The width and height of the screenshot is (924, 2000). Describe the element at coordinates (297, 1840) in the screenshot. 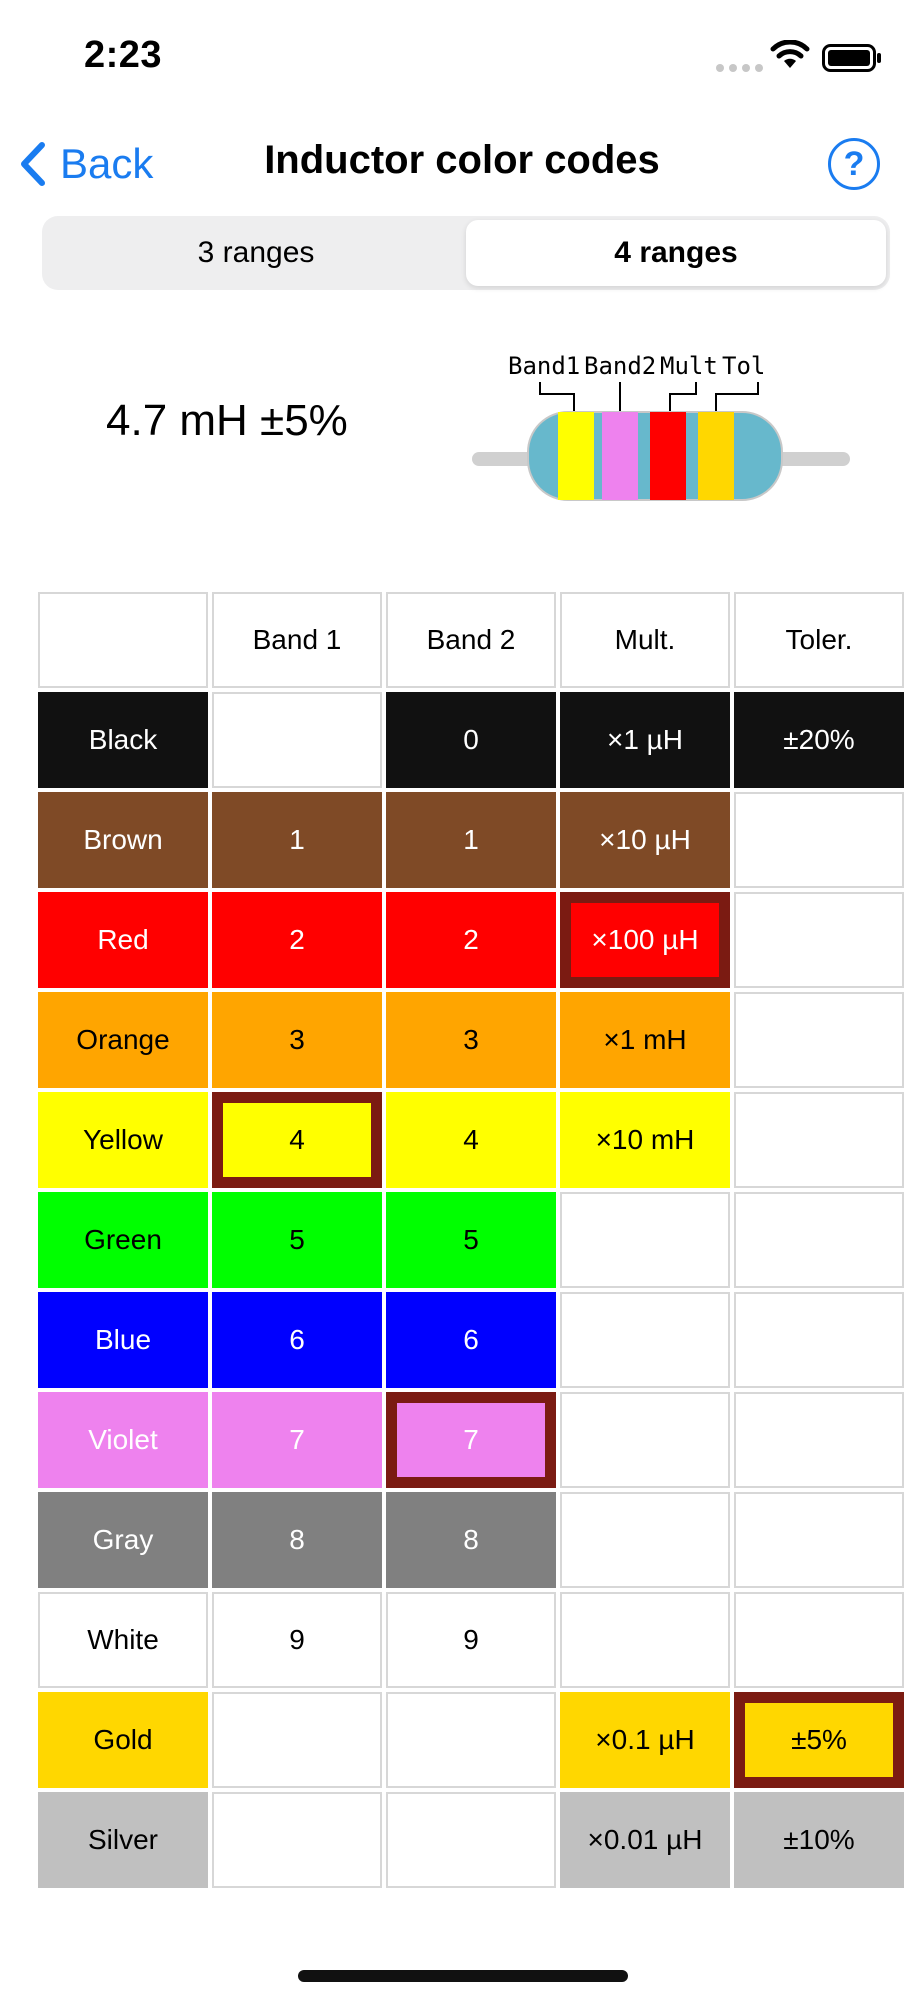

I see `band1-cell-silver` at that location.